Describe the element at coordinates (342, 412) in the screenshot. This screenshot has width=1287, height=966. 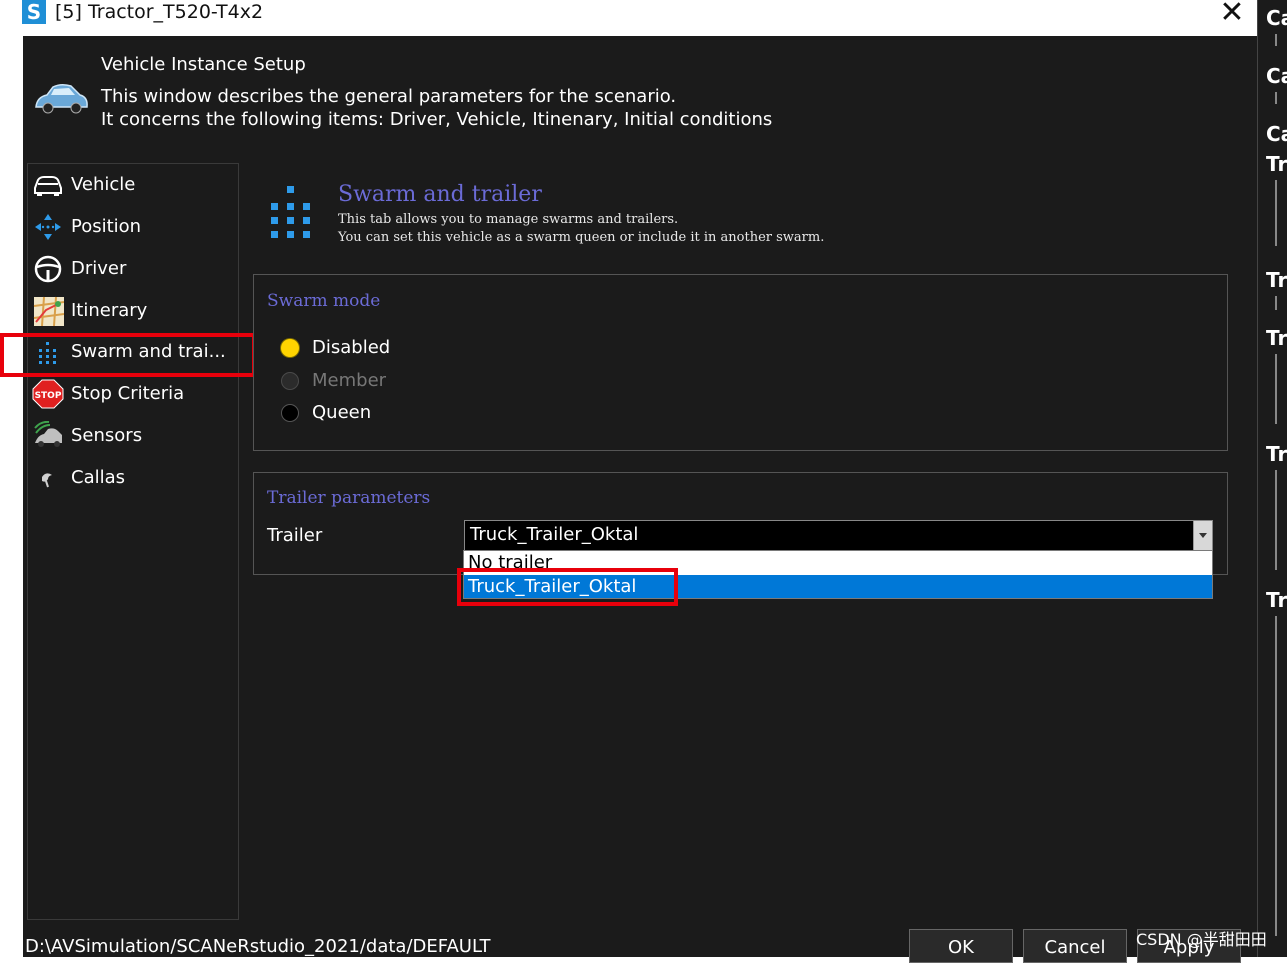
I see `radio-label: Queen` at that location.